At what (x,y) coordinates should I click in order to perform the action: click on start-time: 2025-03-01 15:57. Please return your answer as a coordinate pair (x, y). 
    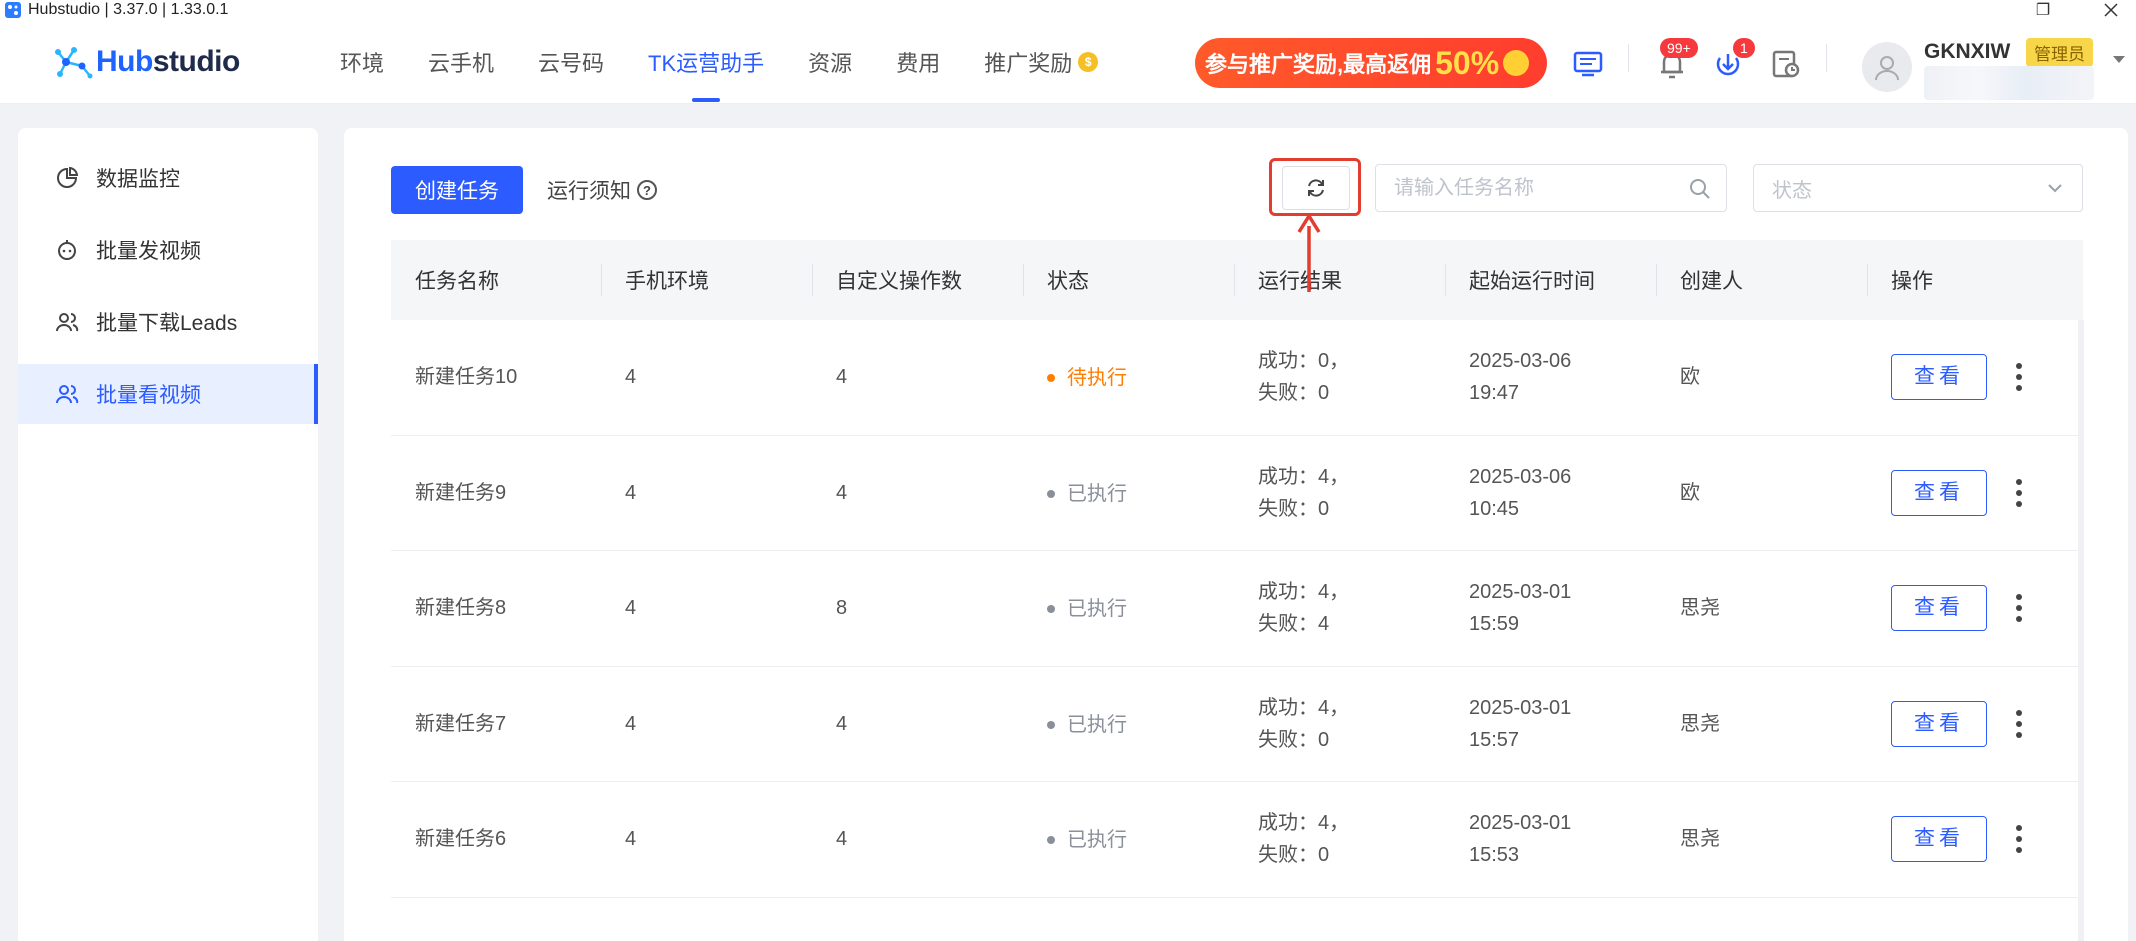
    Looking at the image, I should click on (1520, 723).